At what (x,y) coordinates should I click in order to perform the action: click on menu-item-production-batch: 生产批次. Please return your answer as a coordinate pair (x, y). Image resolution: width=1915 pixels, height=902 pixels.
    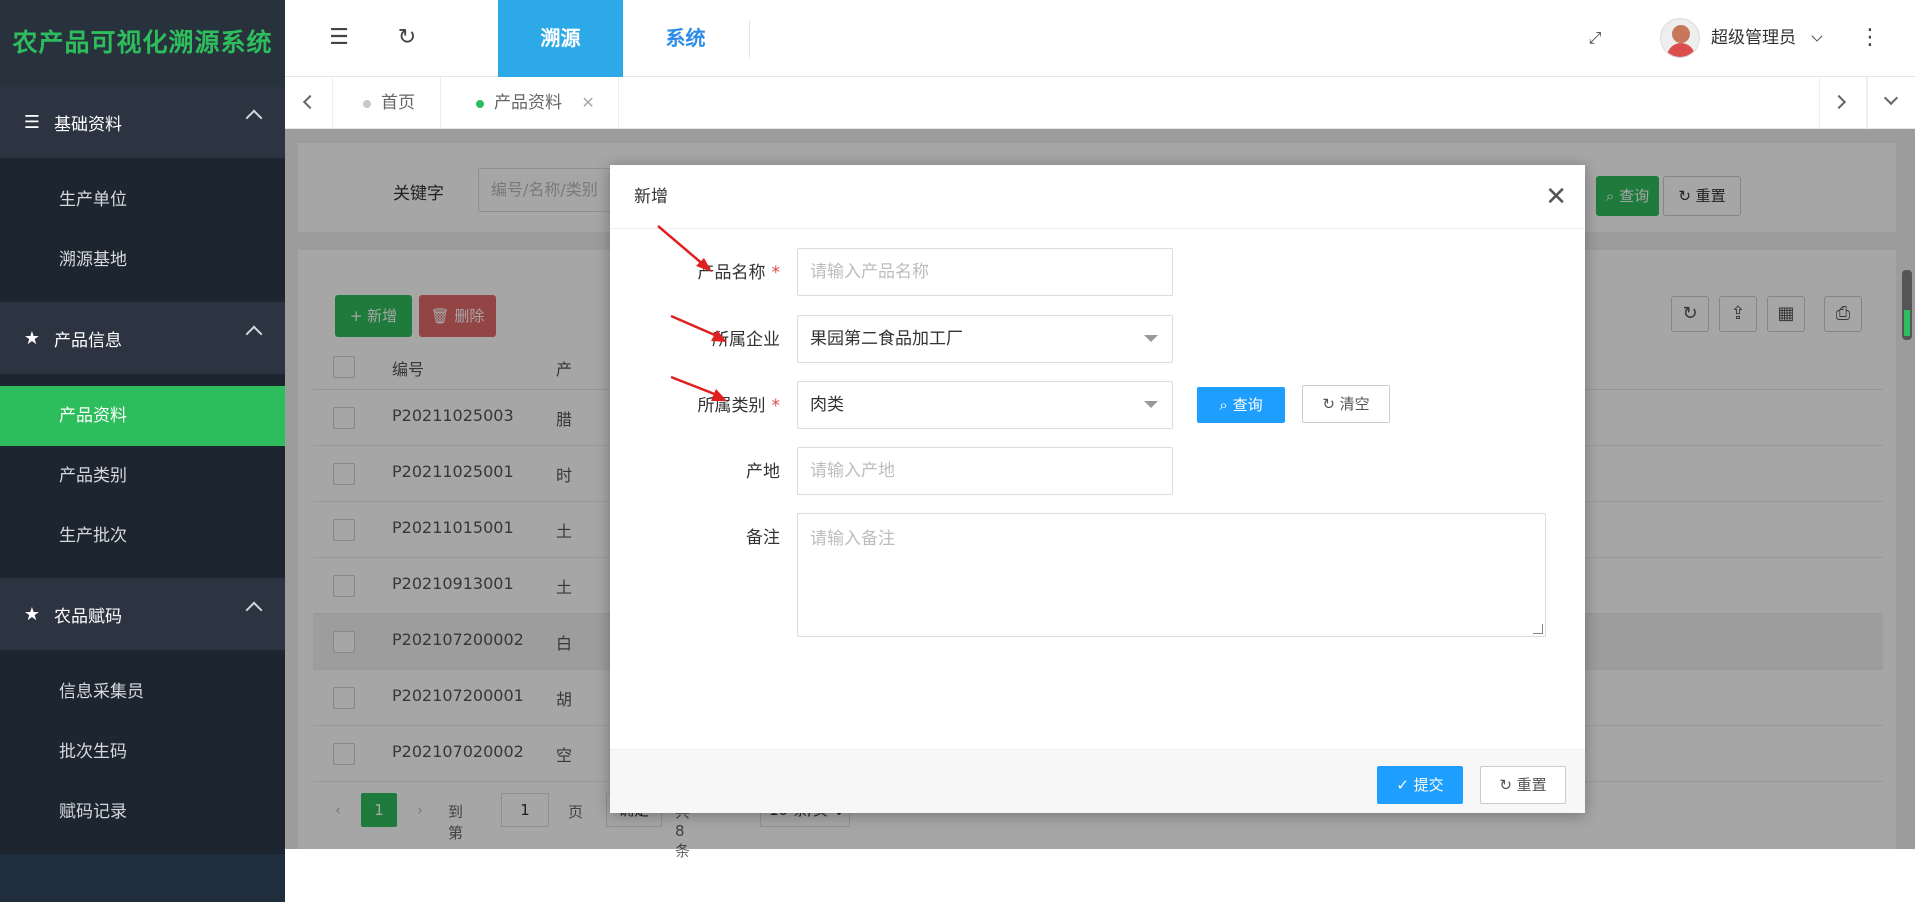
    Looking at the image, I should click on (142, 536).